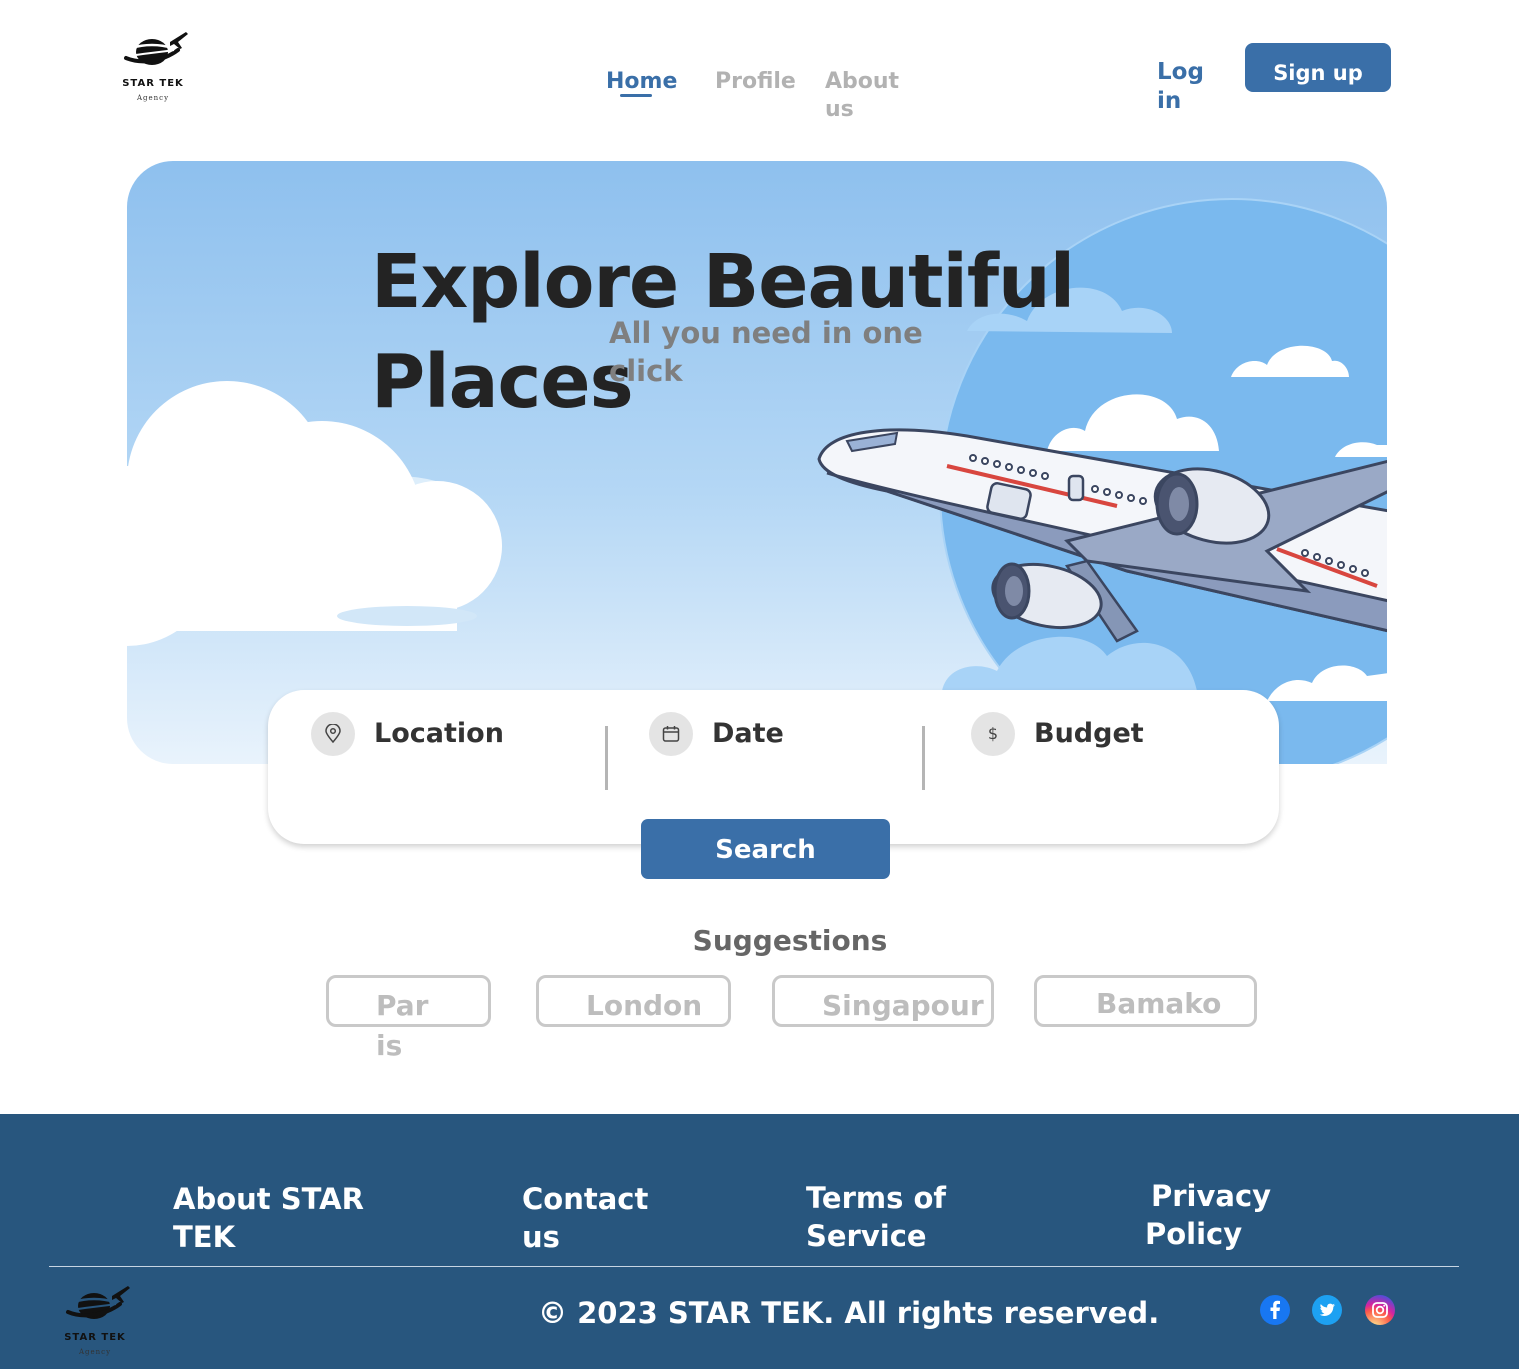 The height and width of the screenshot is (1369, 1519). I want to click on suggestion-chip-label: Singapour, so click(903, 1005).